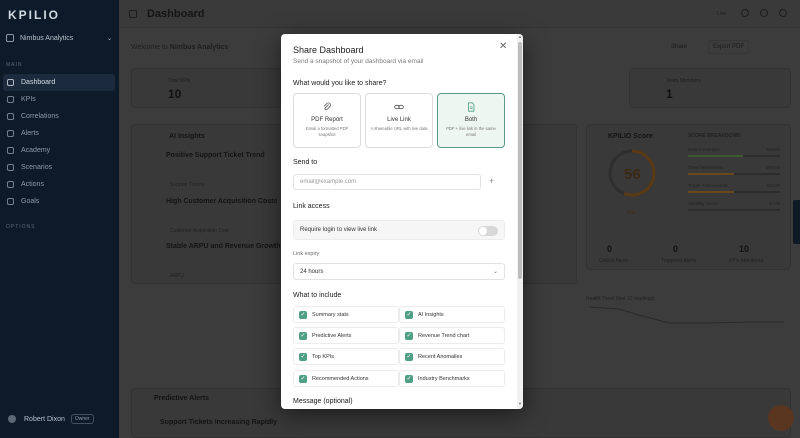  Describe the element at coordinates (215, 155) in the screenshot. I see `insight-title: Positive Support Ticket Trend` at that location.